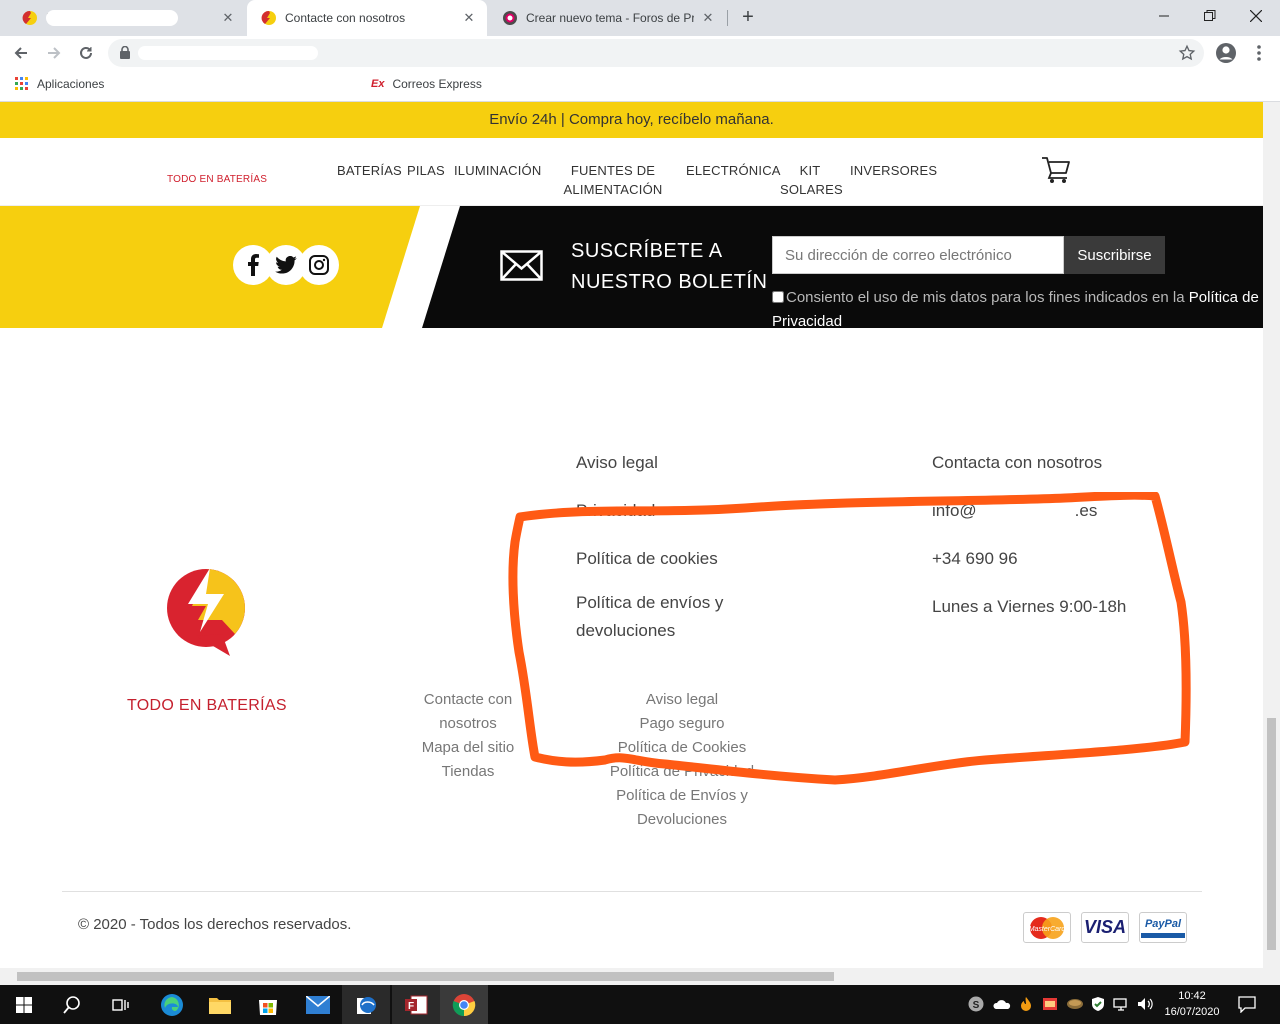  Describe the element at coordinates (811, 180) in the screenshot. I see `nav-item-kit-solares: KIT SOLARES` at that location.